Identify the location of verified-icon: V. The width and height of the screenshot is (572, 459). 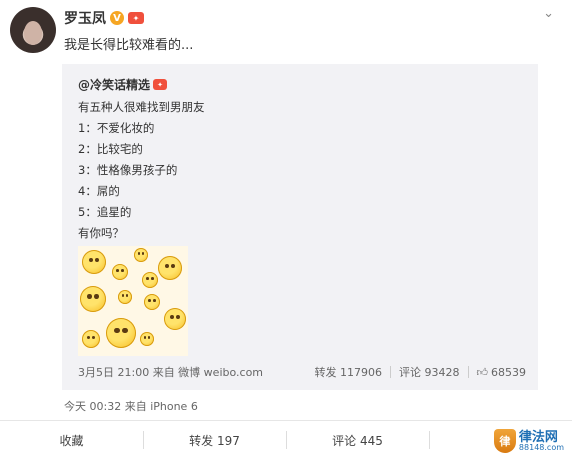
(117, 18).